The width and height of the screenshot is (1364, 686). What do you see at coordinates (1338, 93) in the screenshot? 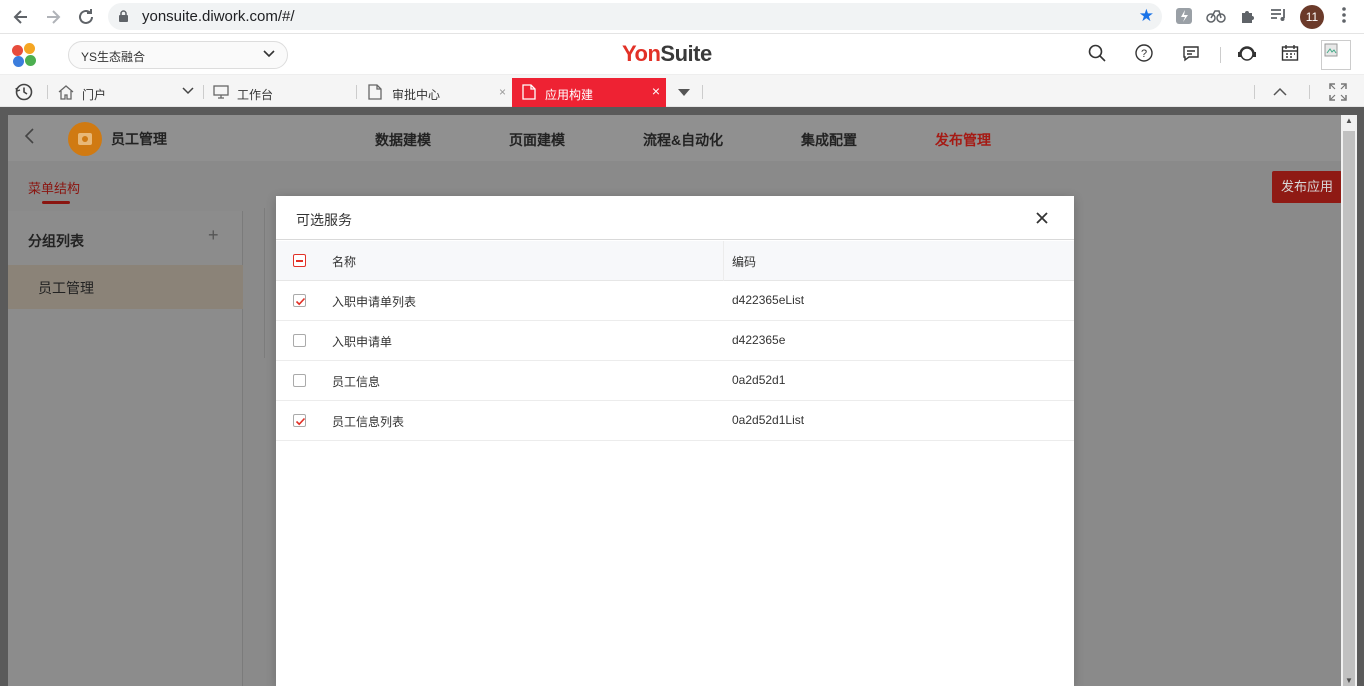
I see `fullscreen-icon` at bounding box center [1338, 93].